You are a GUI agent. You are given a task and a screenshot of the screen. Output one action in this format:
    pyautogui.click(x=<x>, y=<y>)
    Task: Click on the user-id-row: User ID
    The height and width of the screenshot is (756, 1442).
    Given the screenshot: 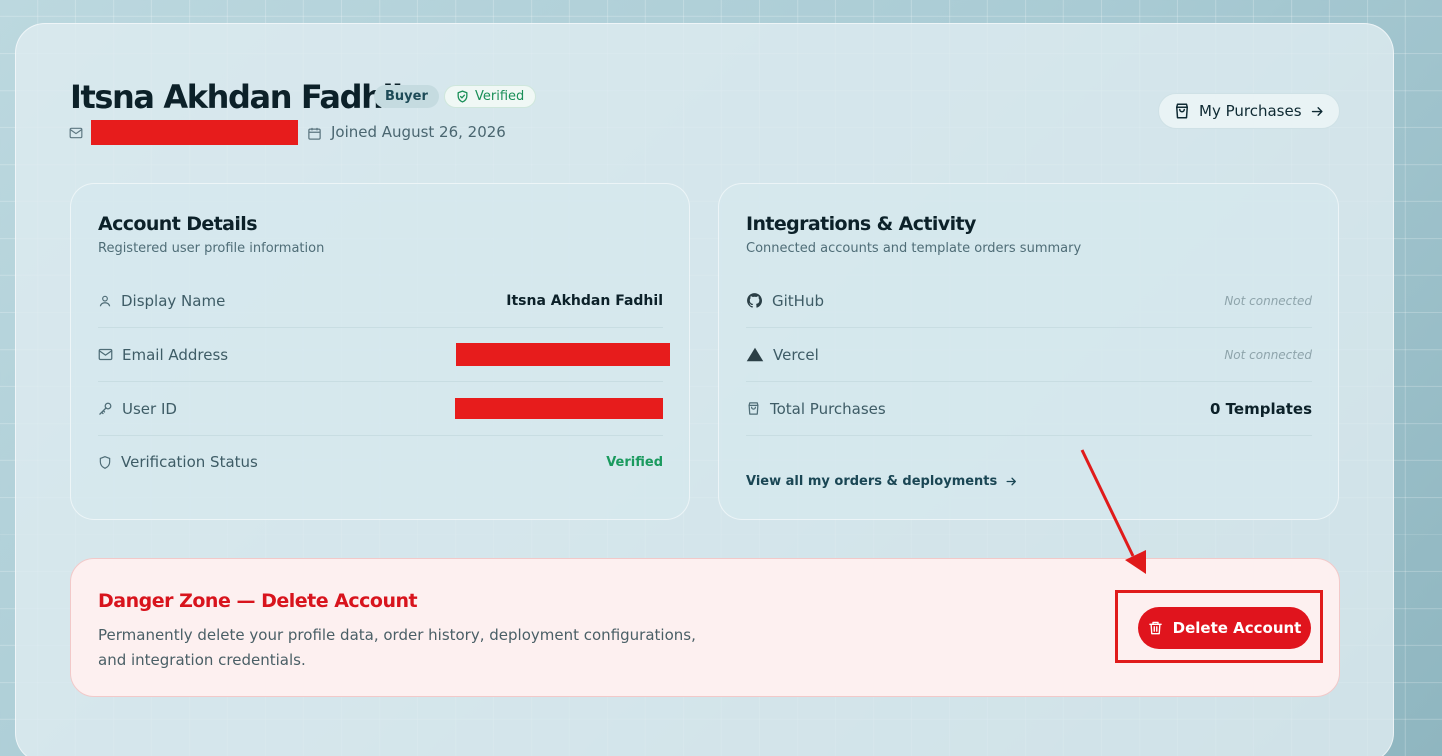 What is the action you would take?
    pyautogui.click(x=380, y=409)
    